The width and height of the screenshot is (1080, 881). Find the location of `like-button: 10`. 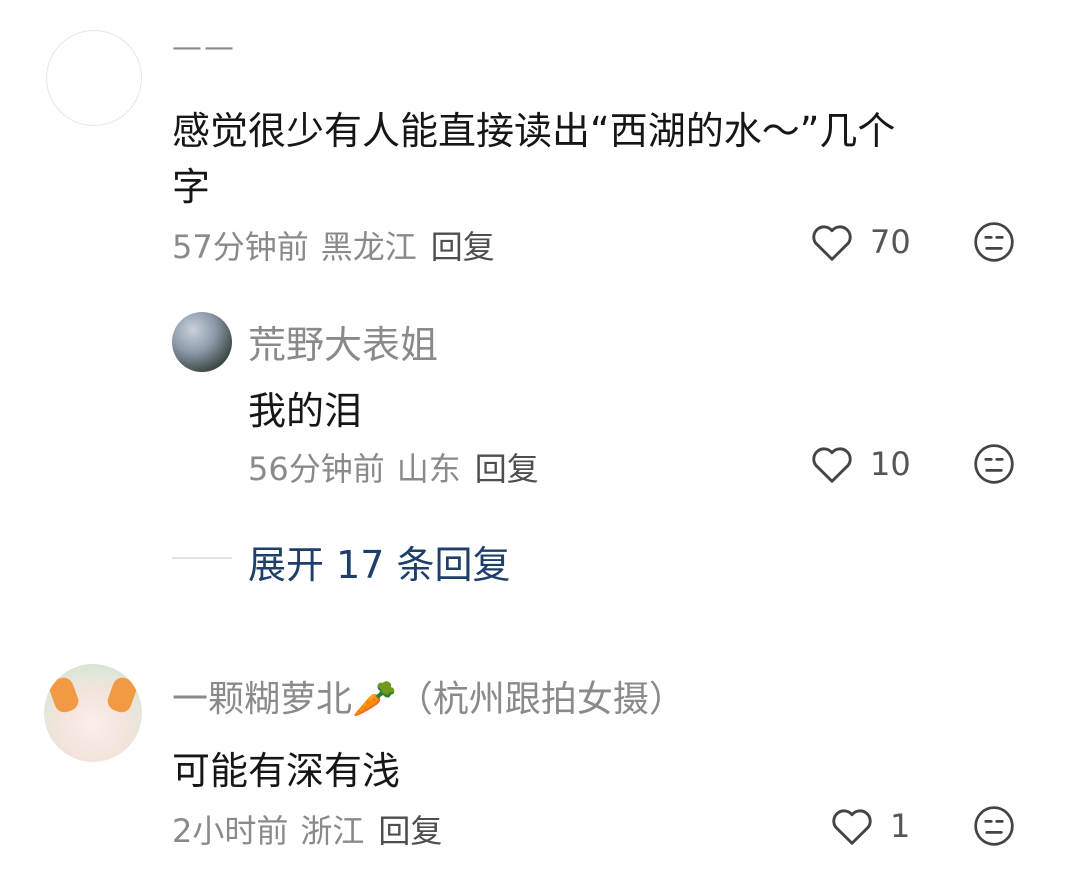

like-button: 10 is located at coordinates (860, 464).